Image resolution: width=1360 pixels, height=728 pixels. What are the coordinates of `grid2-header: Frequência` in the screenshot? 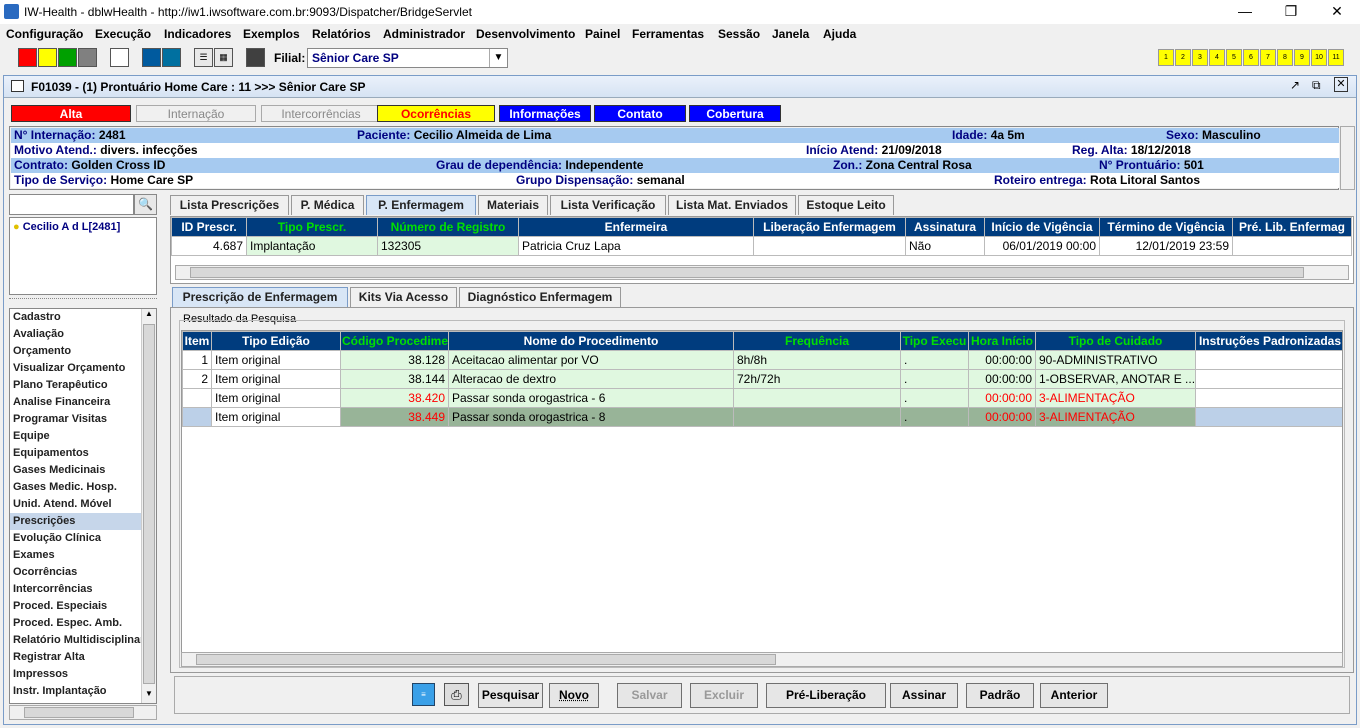 It's located at (817, 341).